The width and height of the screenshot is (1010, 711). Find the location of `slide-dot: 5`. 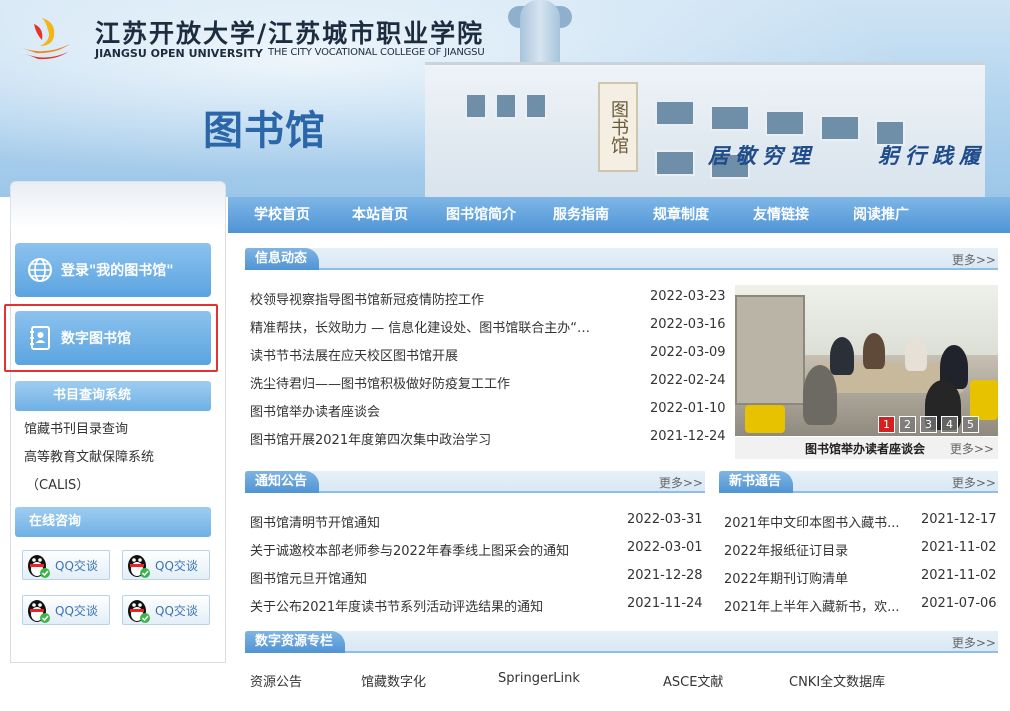

slide-dot: 5 is located at coordinates (970, 424).